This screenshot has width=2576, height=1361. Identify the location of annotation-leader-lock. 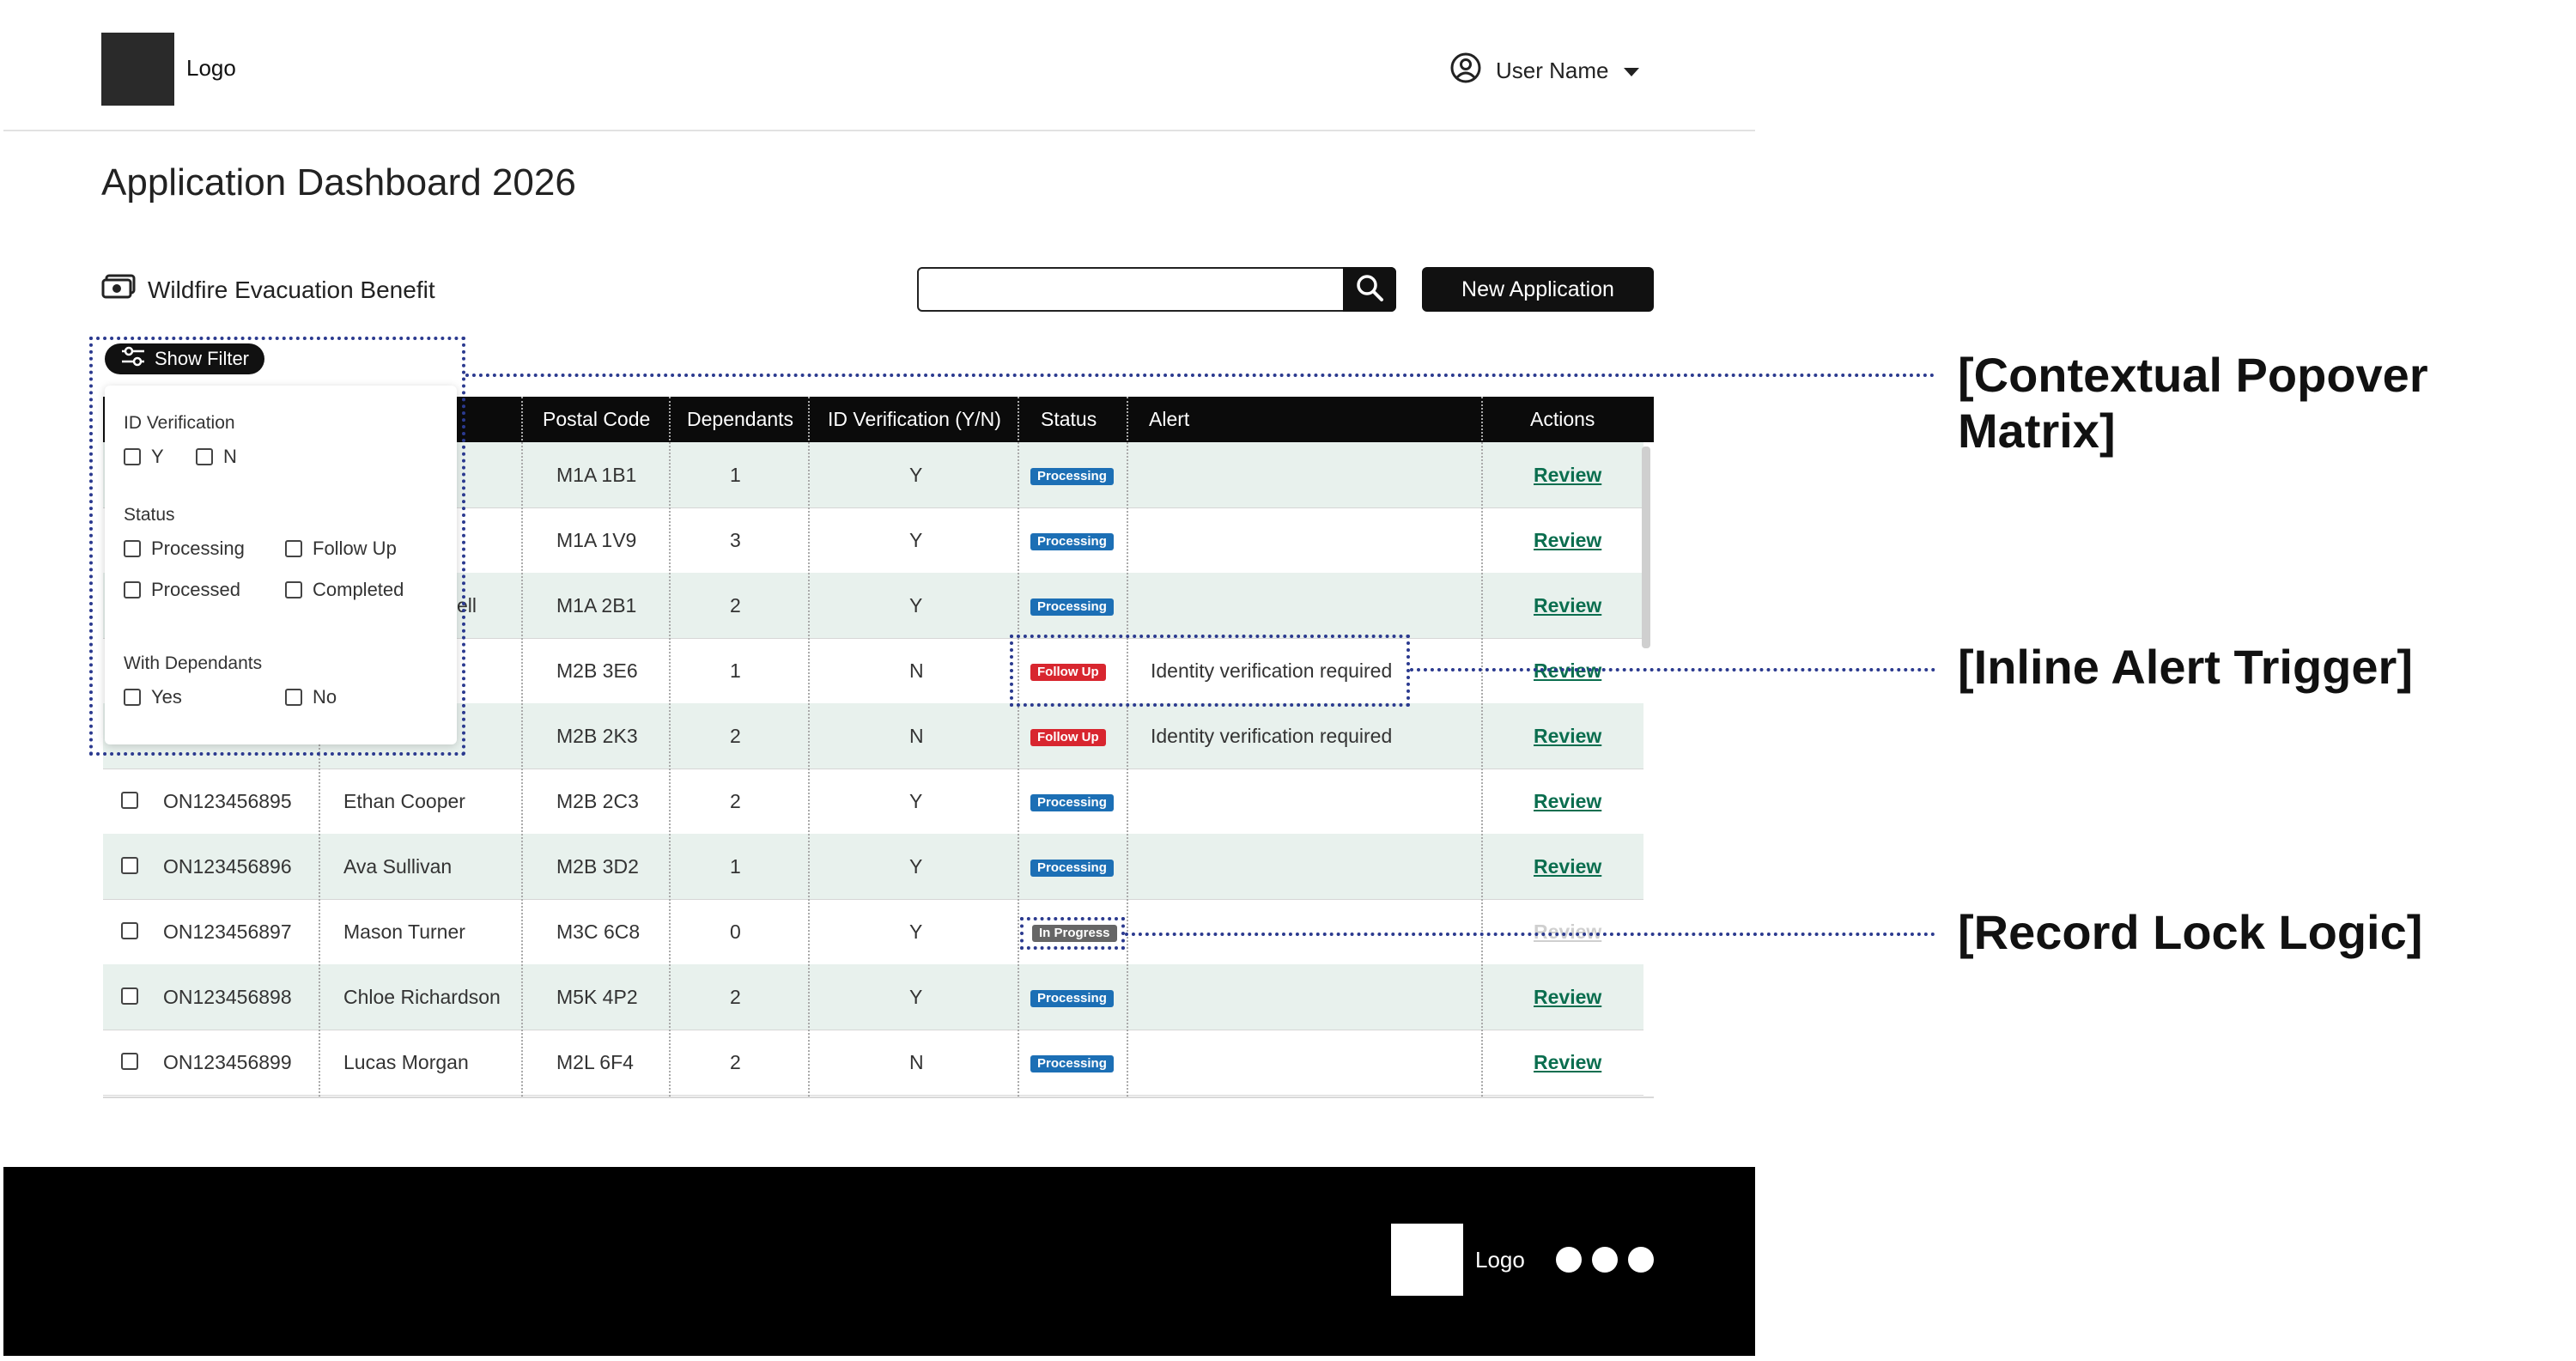
(1530, 934).